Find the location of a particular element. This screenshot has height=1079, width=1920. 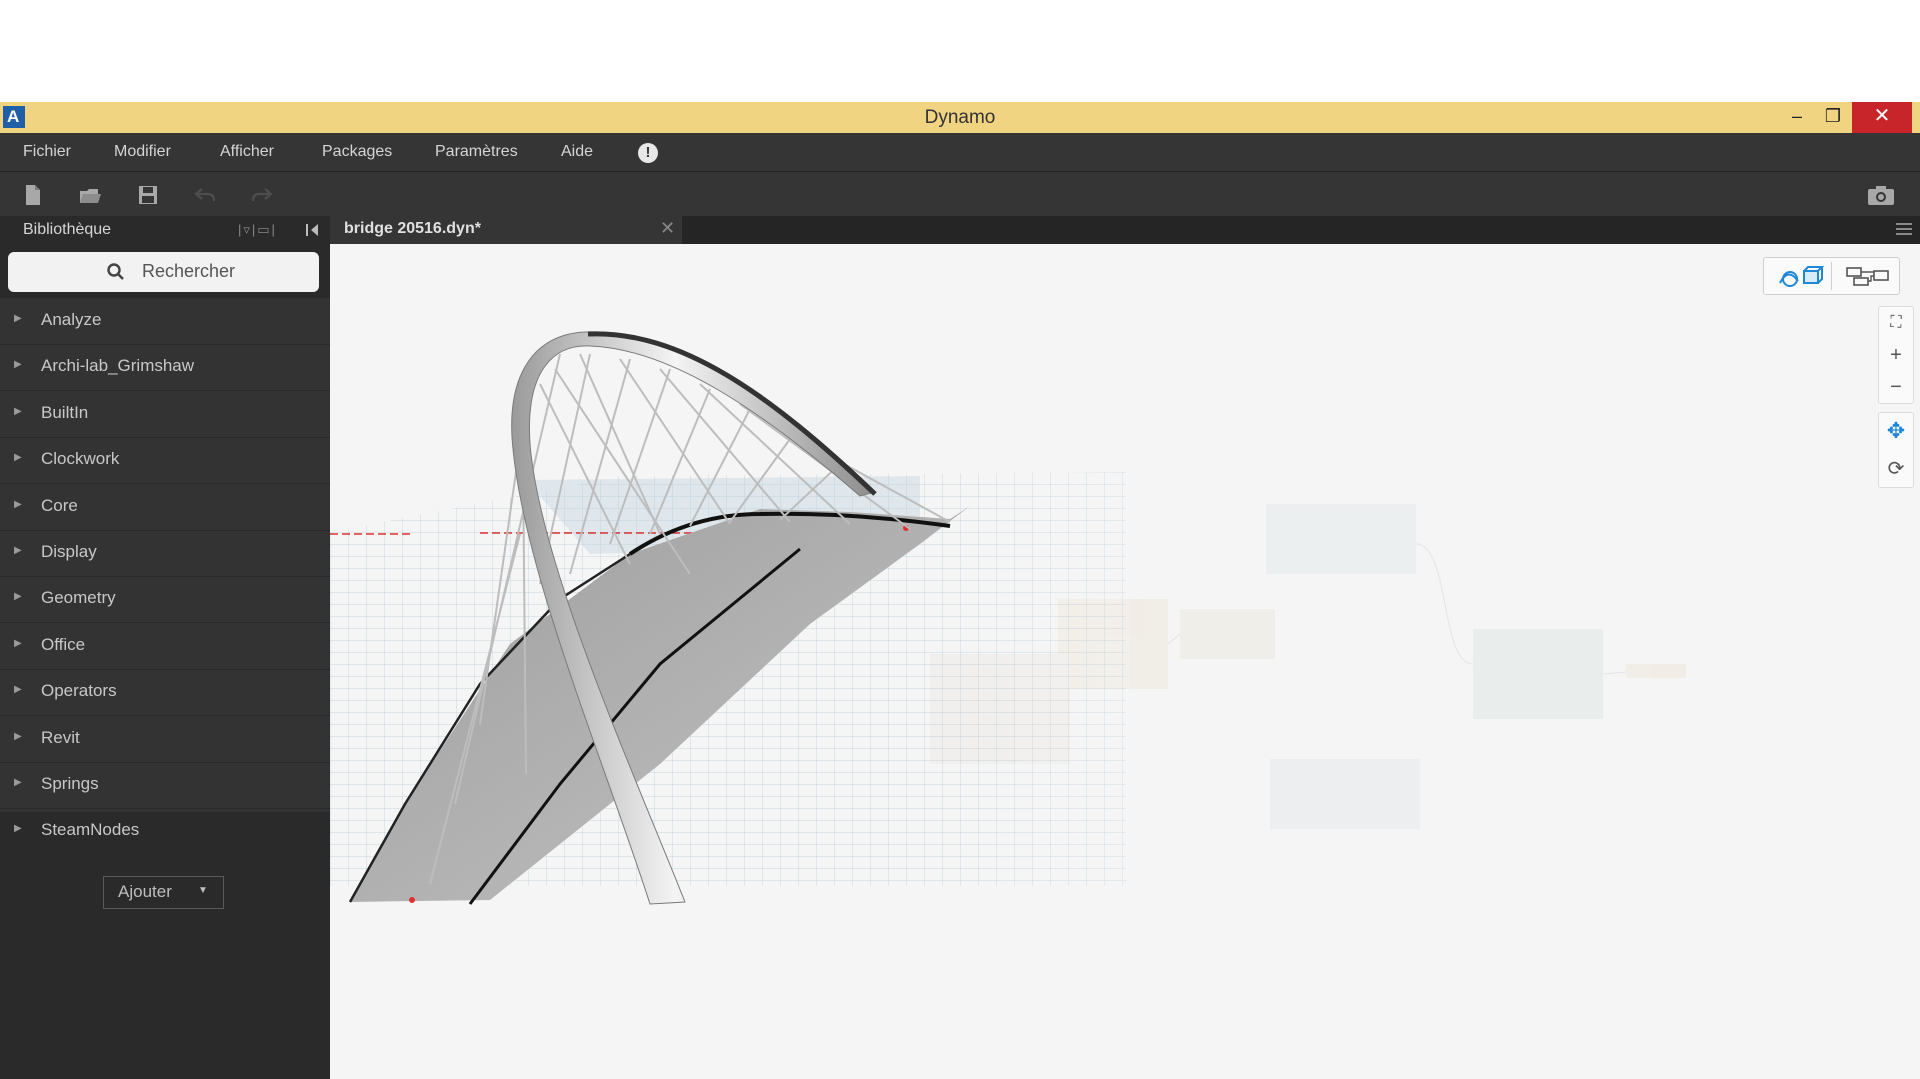

menu-packages: Packages is located at coordinates (357, 152).